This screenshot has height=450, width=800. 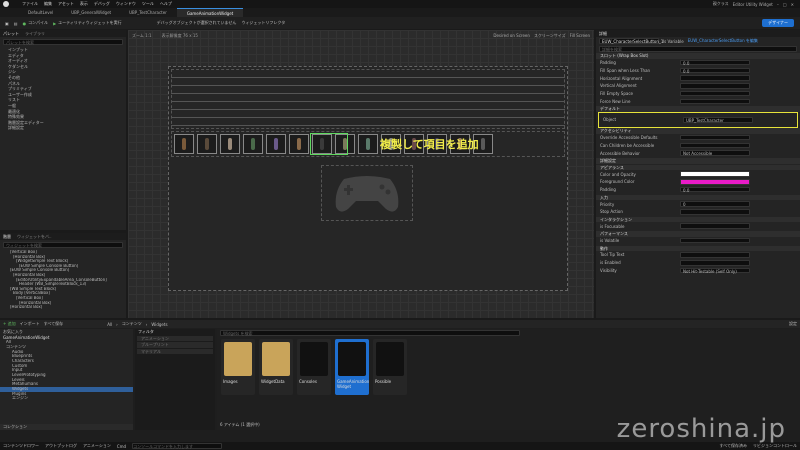 I want to click on asset-tile: Images, so click(x=238, y=367).